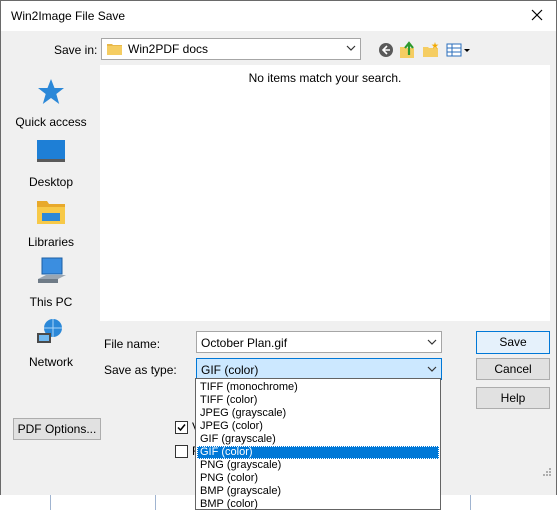 This screenshot has width=557, height=510. I want to click on back-icon, so click(386, 50).